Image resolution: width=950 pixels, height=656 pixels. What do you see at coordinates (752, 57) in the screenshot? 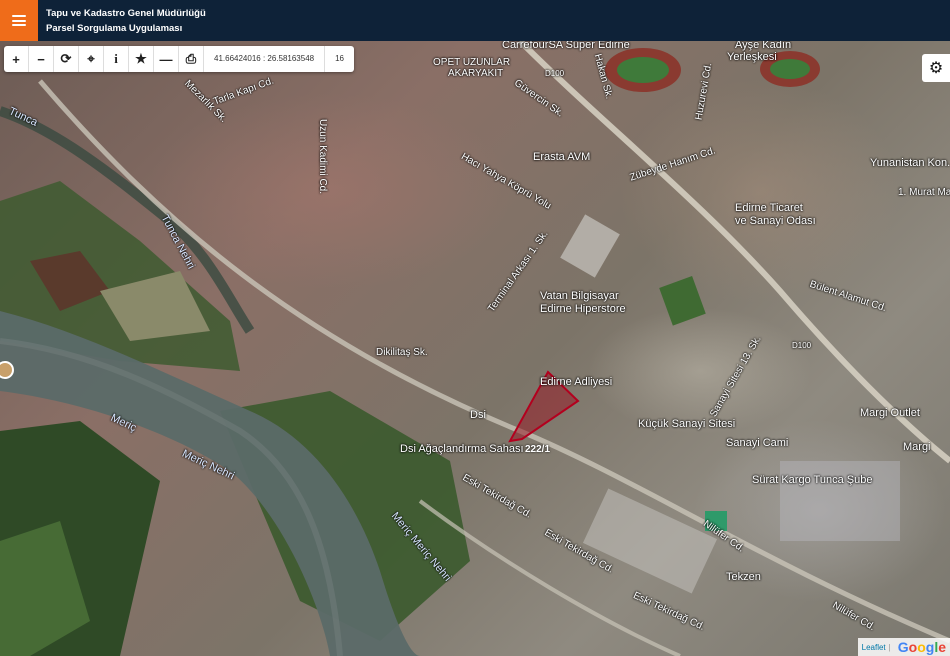
I see `map-label: Yerleşkesi` at bounding box center [752, 57].